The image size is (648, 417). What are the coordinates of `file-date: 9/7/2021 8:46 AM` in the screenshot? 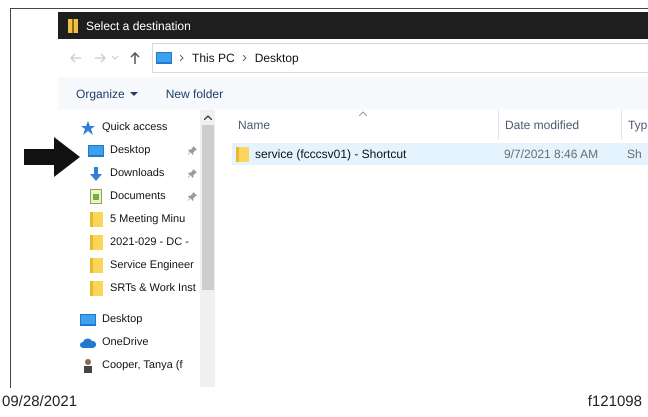 It's located at (551, 154).